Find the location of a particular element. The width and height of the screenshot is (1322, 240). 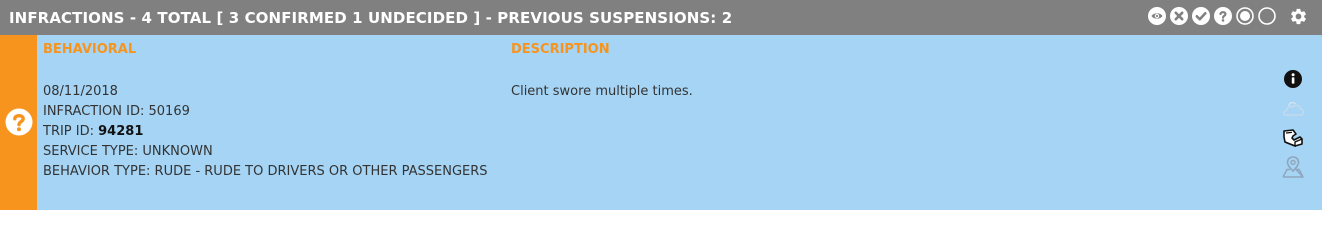

service-type-value: UNKNOWN is located at coordinates (177, 151).